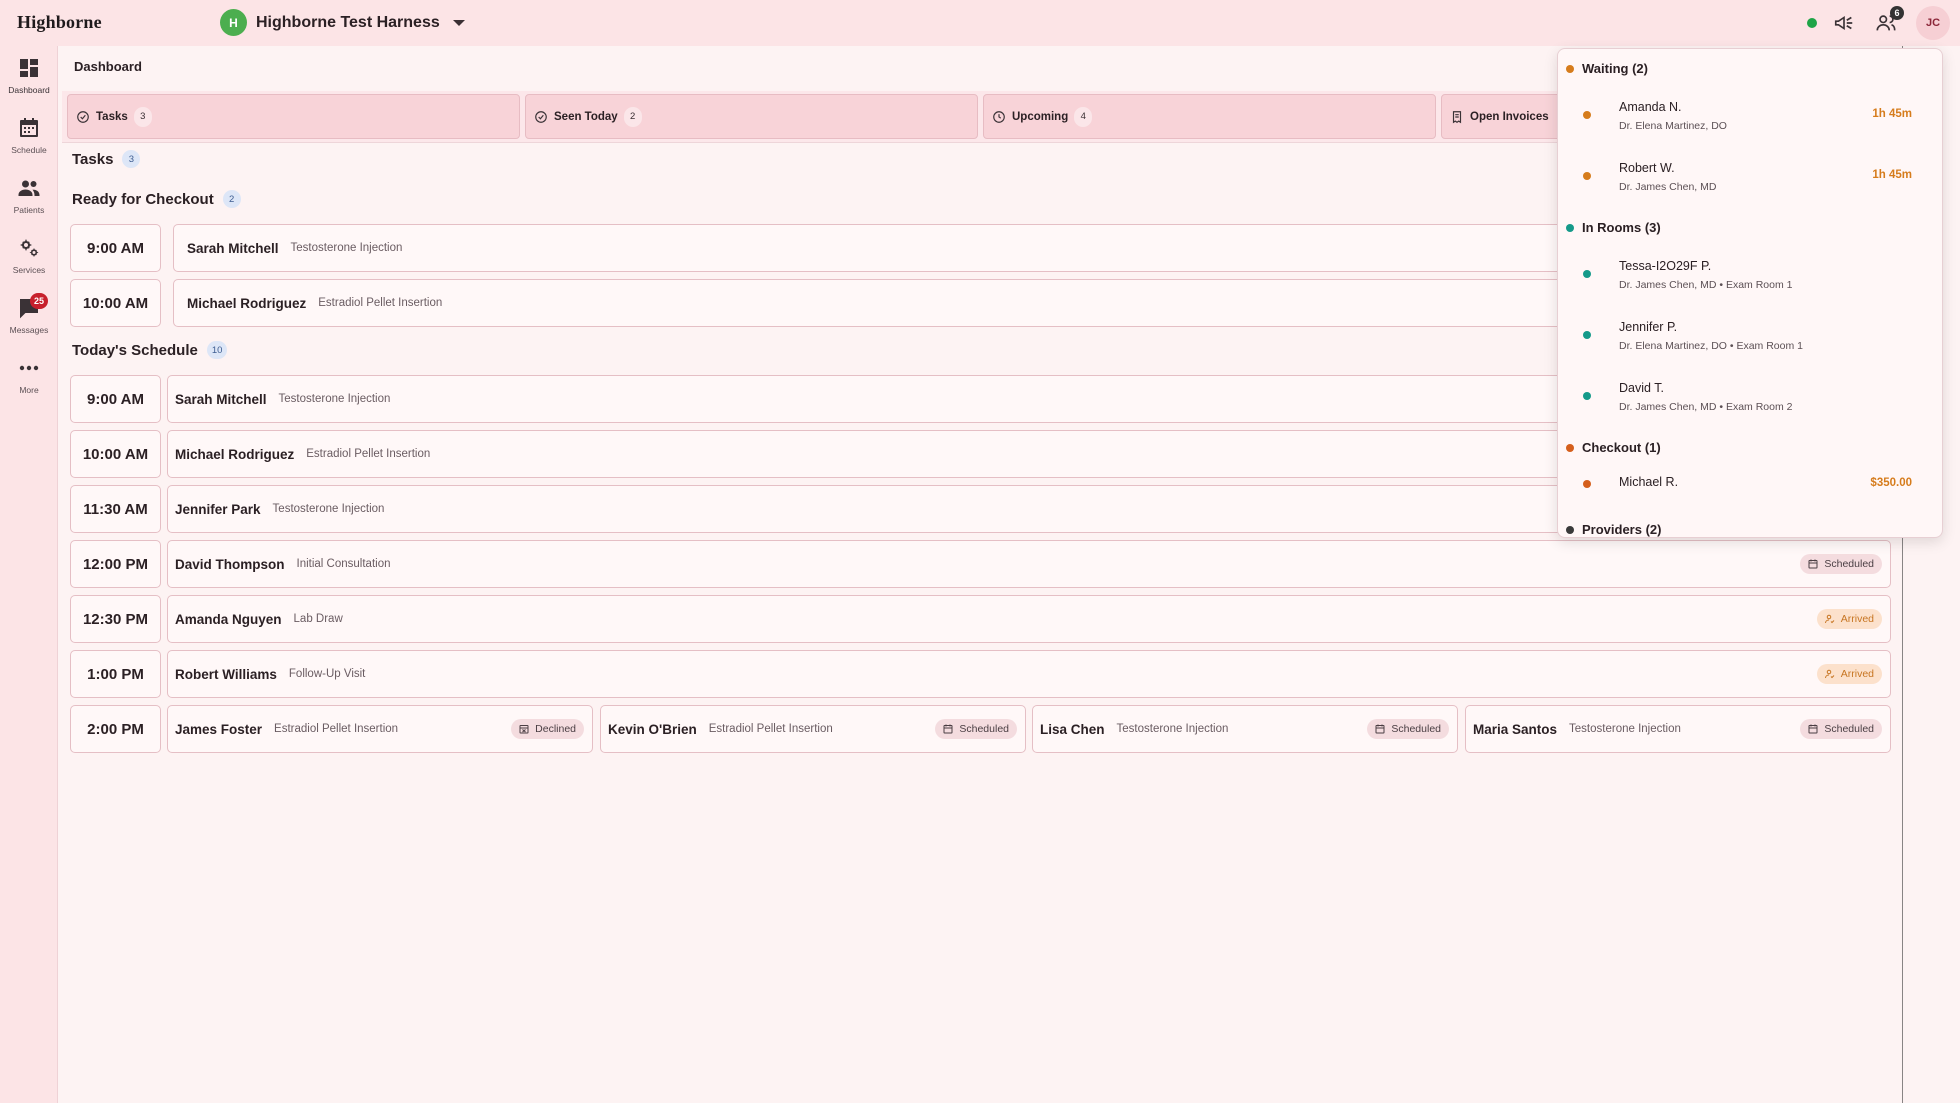  Describe the element at coordinates (1621, 227) in the screenshot. I see `section-title: In Rooms (3)` at that location.